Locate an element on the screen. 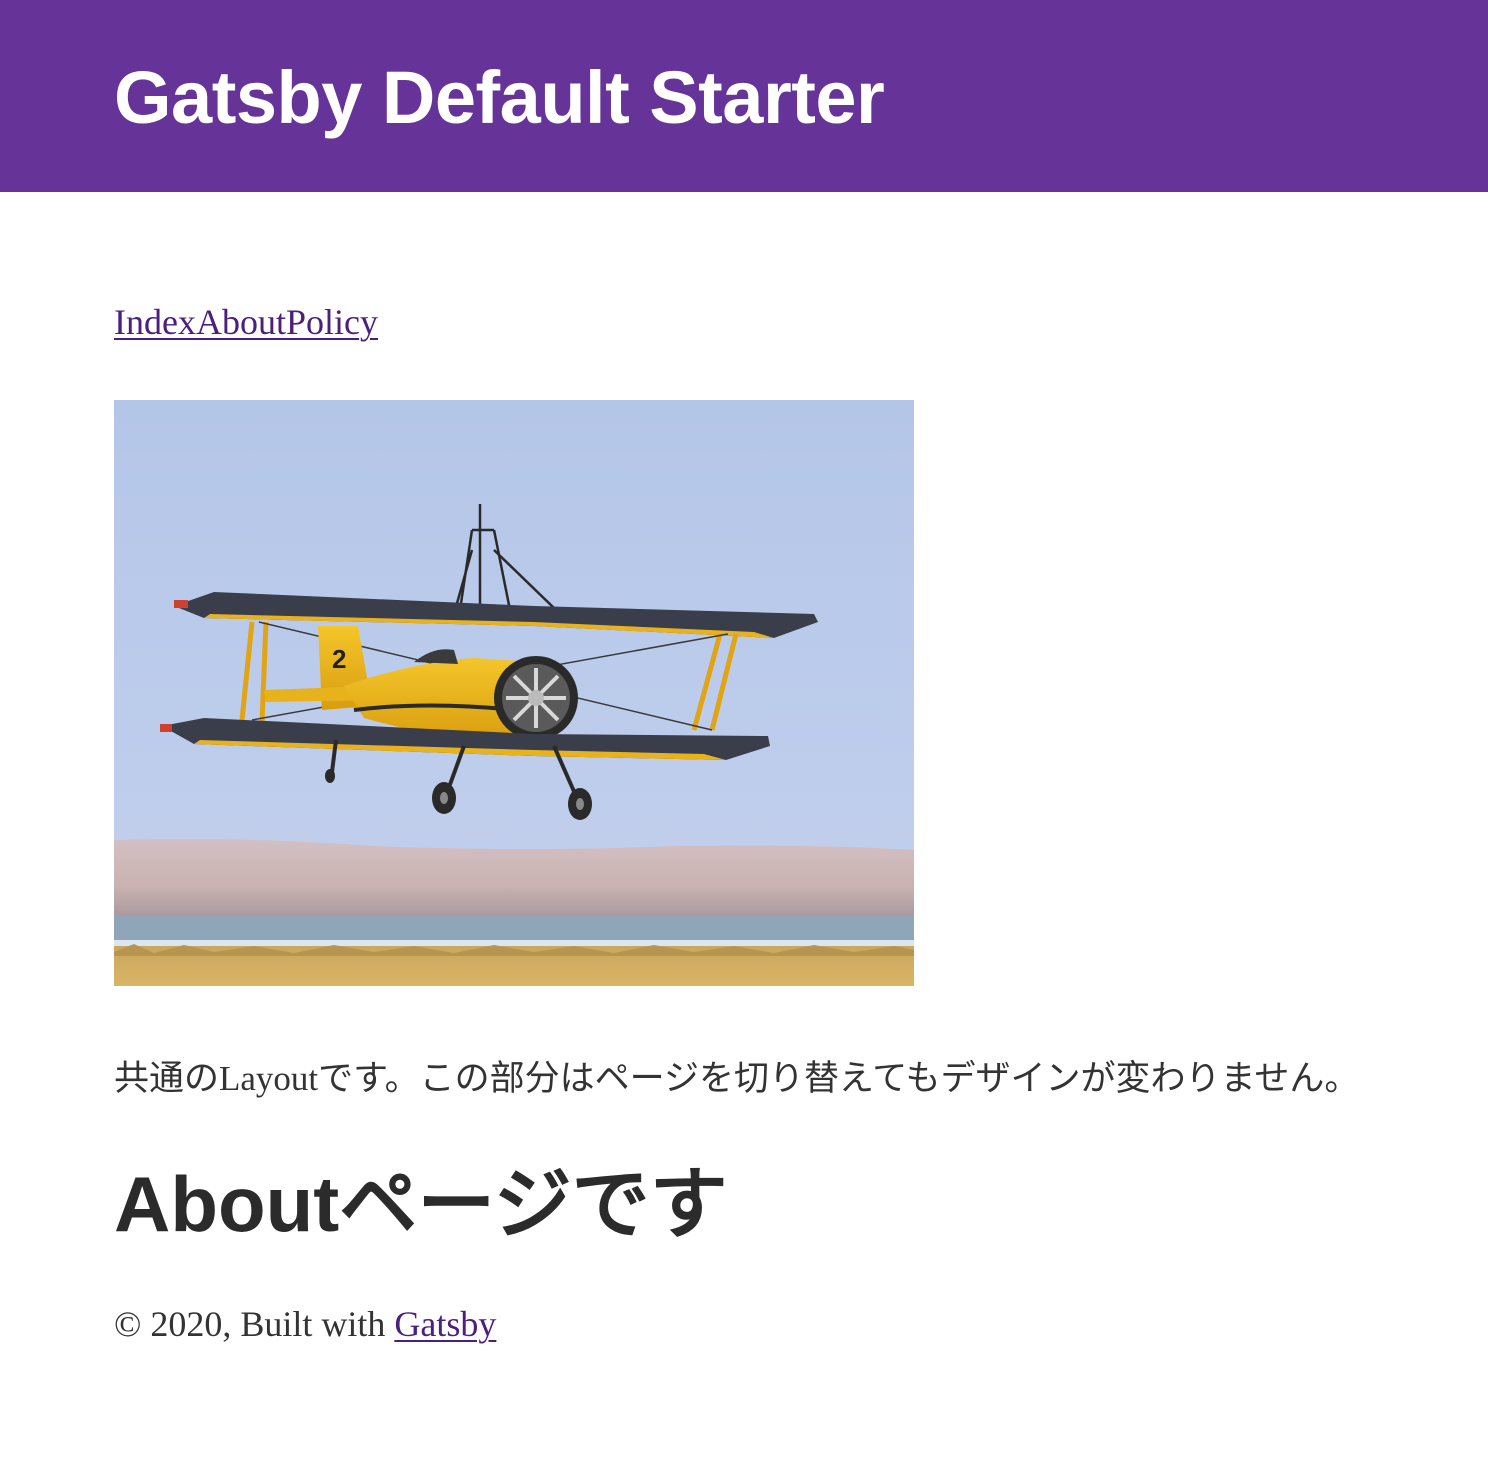 This screenshot has height=1458, width=1488. site-header: Gatsby Default Starter is located at coordinates (744, 96).